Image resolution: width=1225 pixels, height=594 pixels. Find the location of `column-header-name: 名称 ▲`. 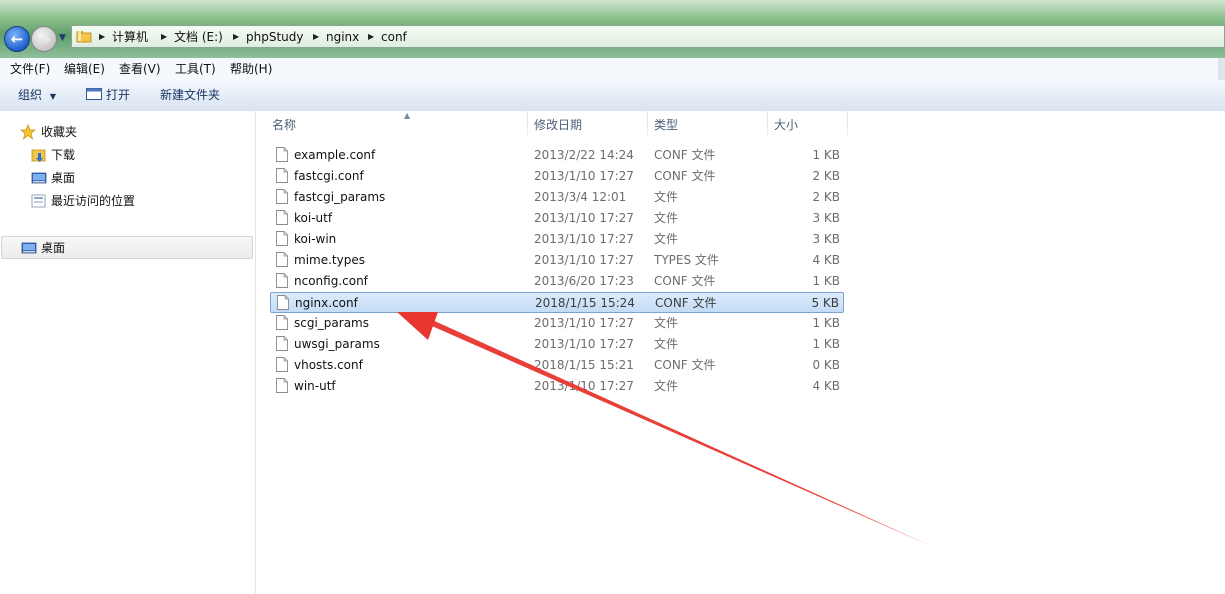

column-header-name: 名称 ▲ is located at coordinates (396, 123).